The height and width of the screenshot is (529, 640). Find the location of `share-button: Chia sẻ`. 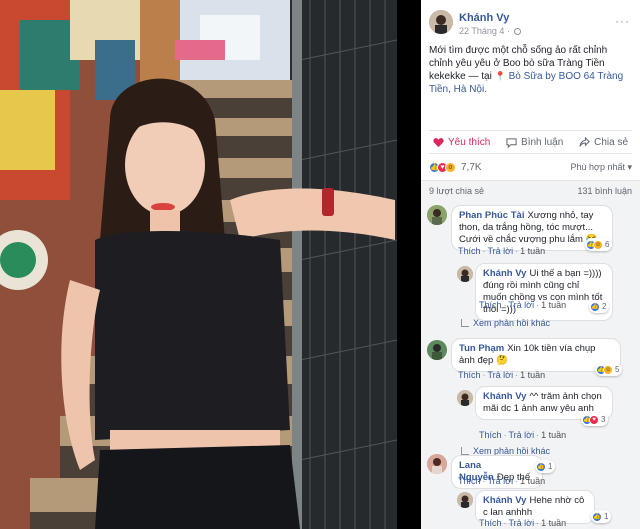

share-button: Chia sẻ is located at coordinates (603, 142).